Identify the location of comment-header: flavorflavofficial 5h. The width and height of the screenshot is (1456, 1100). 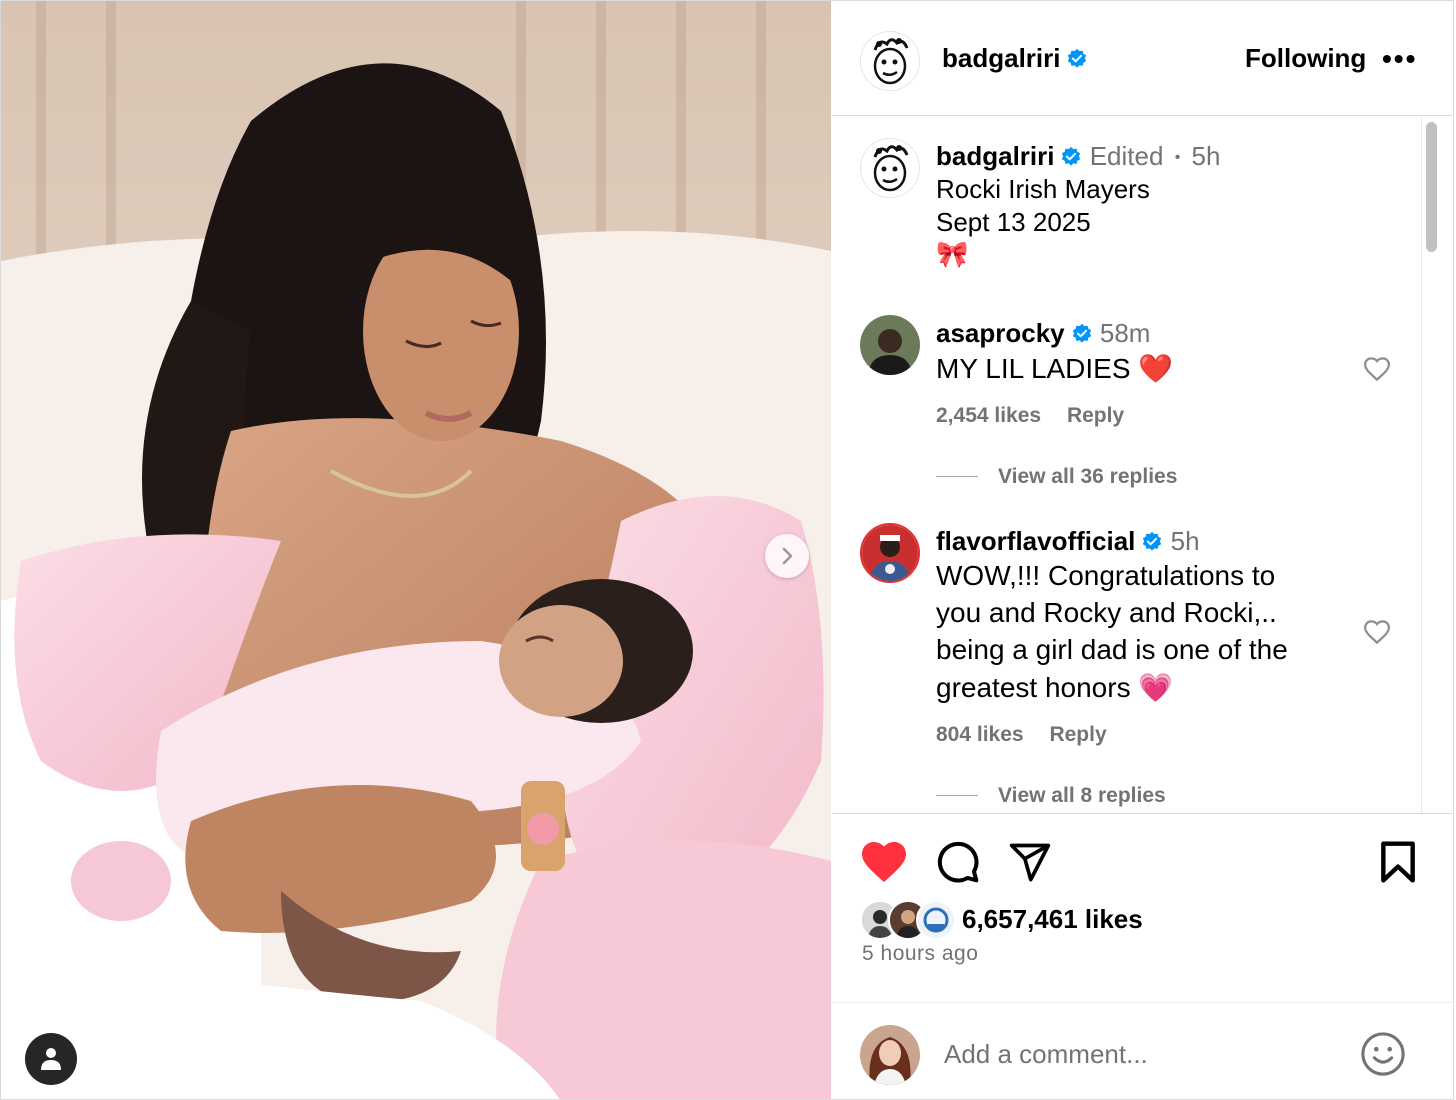
(1068, 541).